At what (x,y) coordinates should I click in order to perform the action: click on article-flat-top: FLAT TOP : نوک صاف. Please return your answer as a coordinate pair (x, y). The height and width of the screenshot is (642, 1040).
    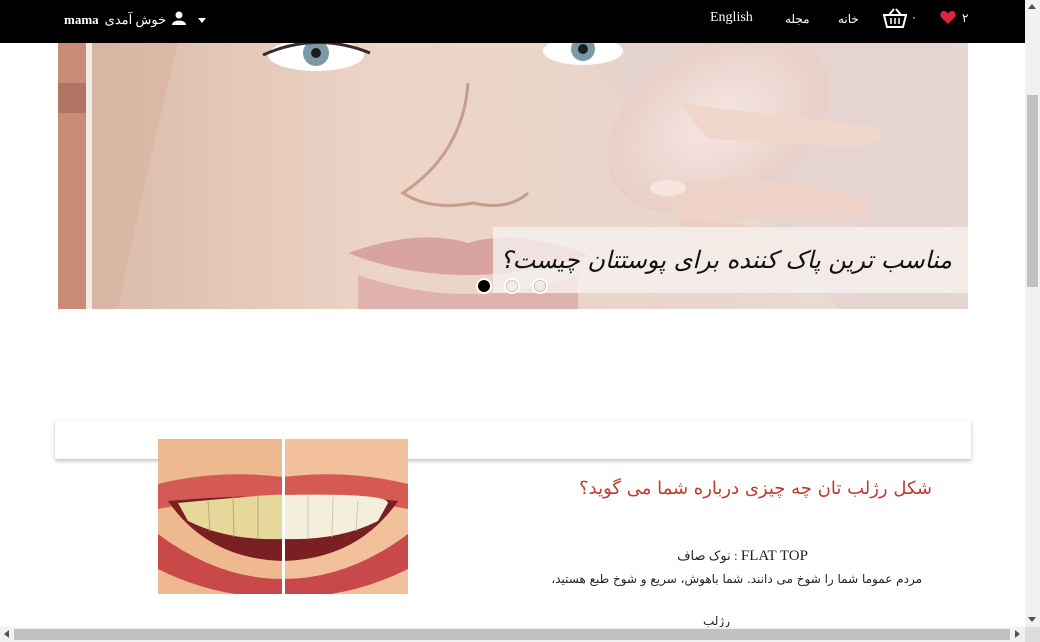
    Looking at the image, I should click on (684, 556).